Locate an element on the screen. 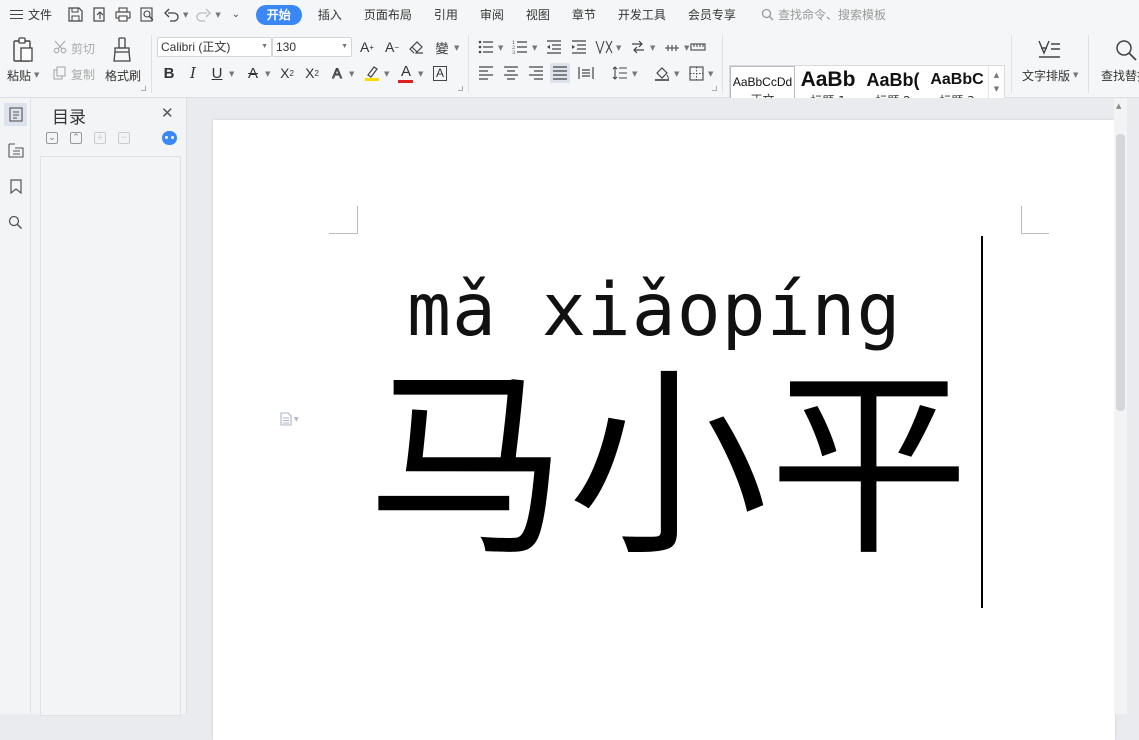  distributed-align-icon is located at coordinates (586, 73).